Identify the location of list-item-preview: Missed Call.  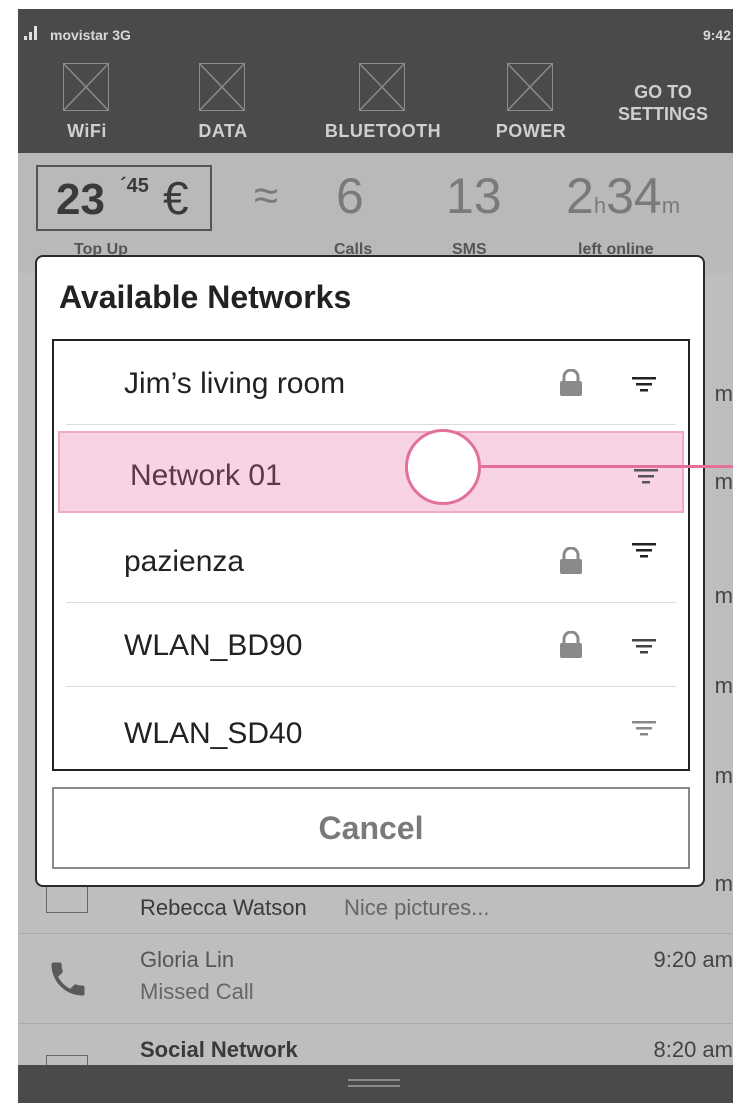
(197, 991).